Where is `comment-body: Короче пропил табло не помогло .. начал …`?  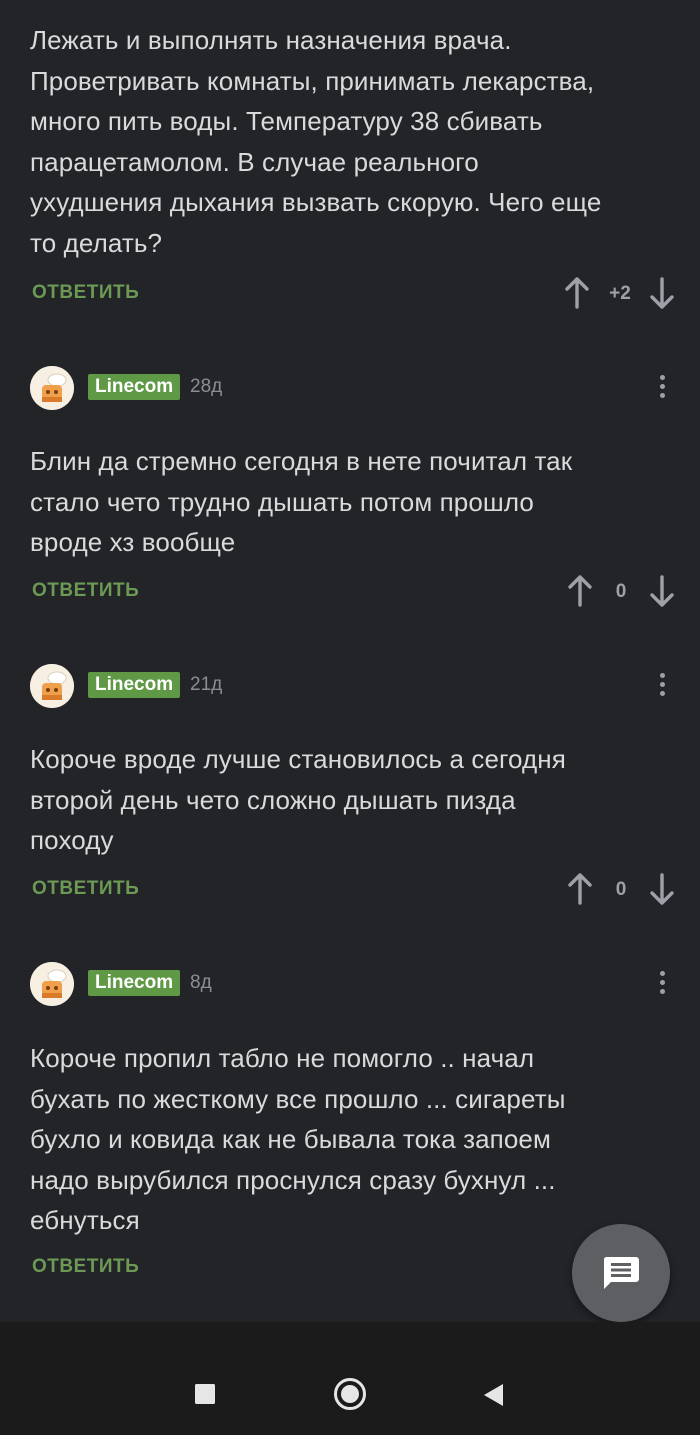 comment-body: Короче пропил табло не помогло .. начал … is located at coordinates (355, 1139).